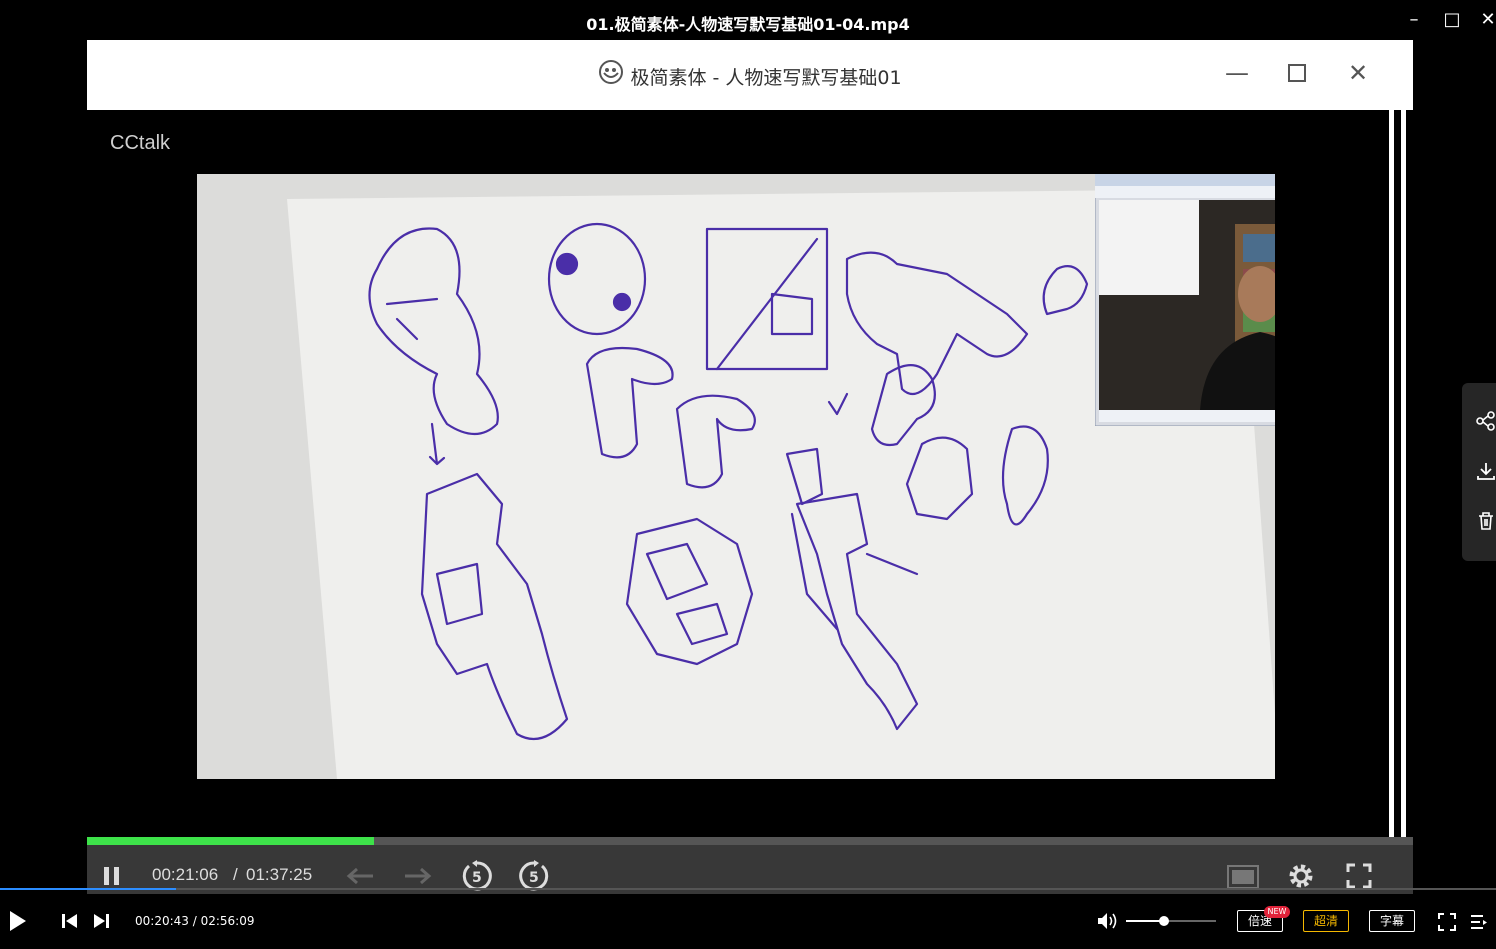  What do you see at coordinates (748, 921) in the screenshot?
I see `player-control-bar: 00:20:43 / 02:56:09 倍速 超清 字幕` at bounding box center [748, 921].